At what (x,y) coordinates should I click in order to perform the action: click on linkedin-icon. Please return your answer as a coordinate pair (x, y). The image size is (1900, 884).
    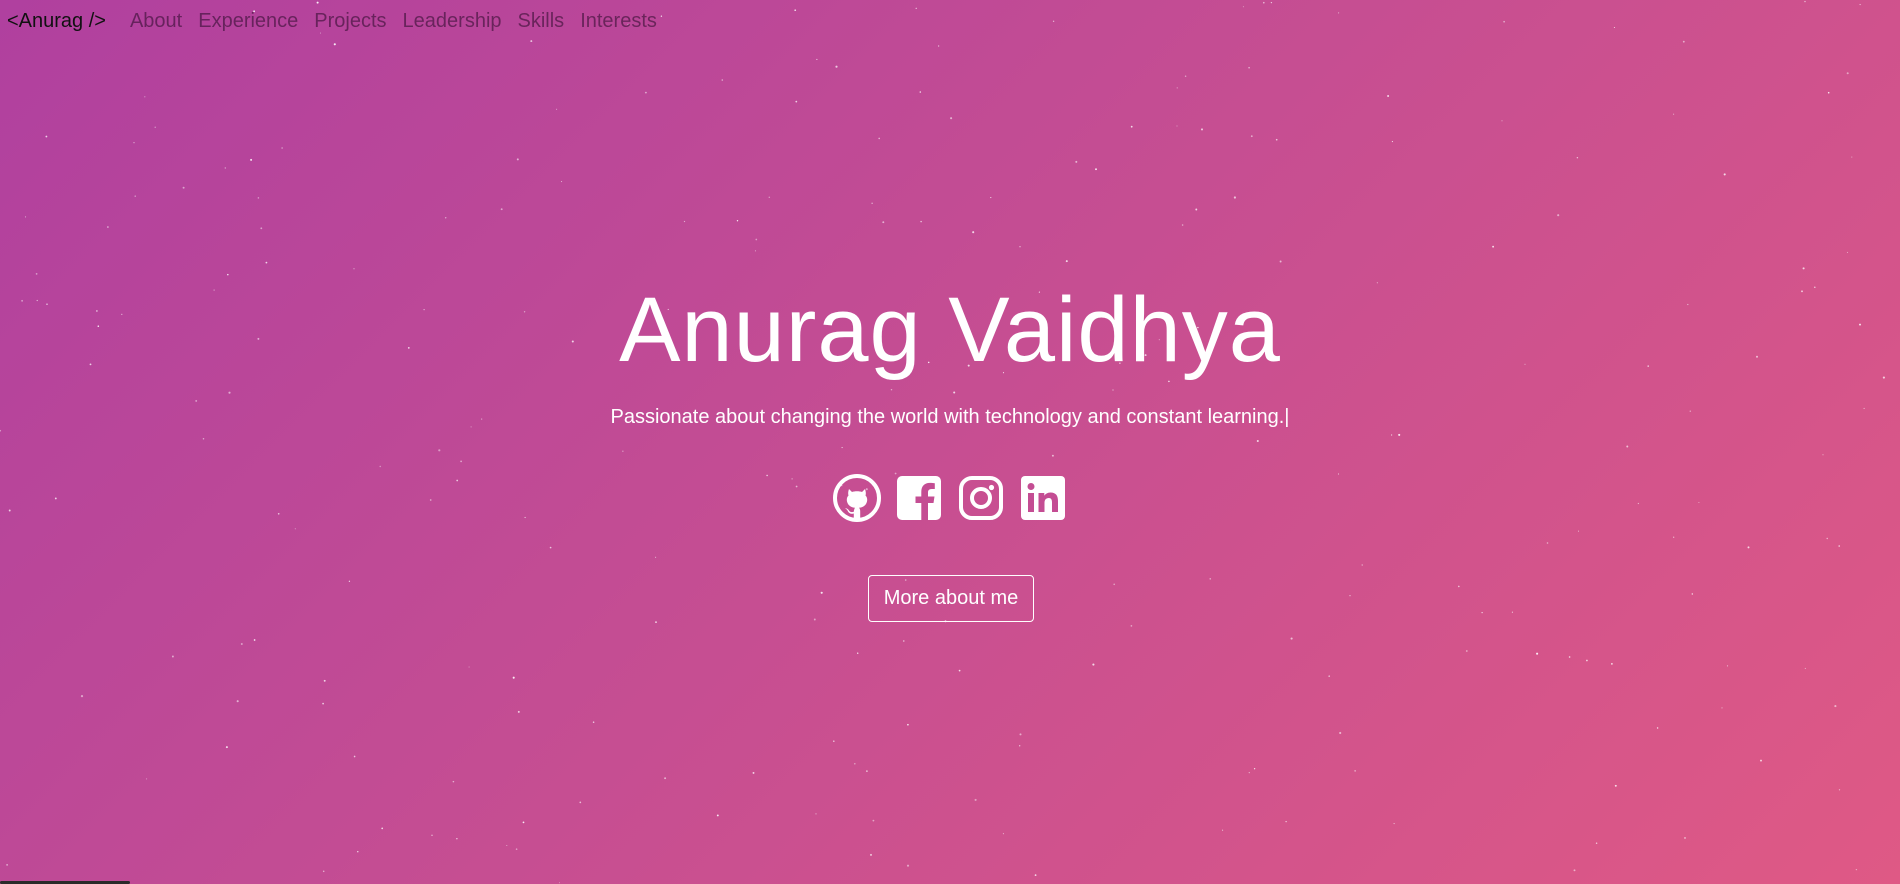
    Looking at the image, I should click on (1043, 498).